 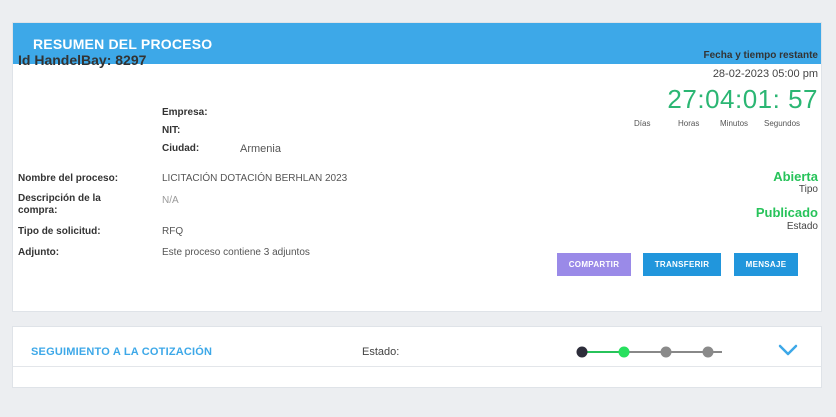 What do you see at coordinates (181, 148) in the screenshot?
I see `ciudad-label: Ciudad:` at bounding box center [181, 148].